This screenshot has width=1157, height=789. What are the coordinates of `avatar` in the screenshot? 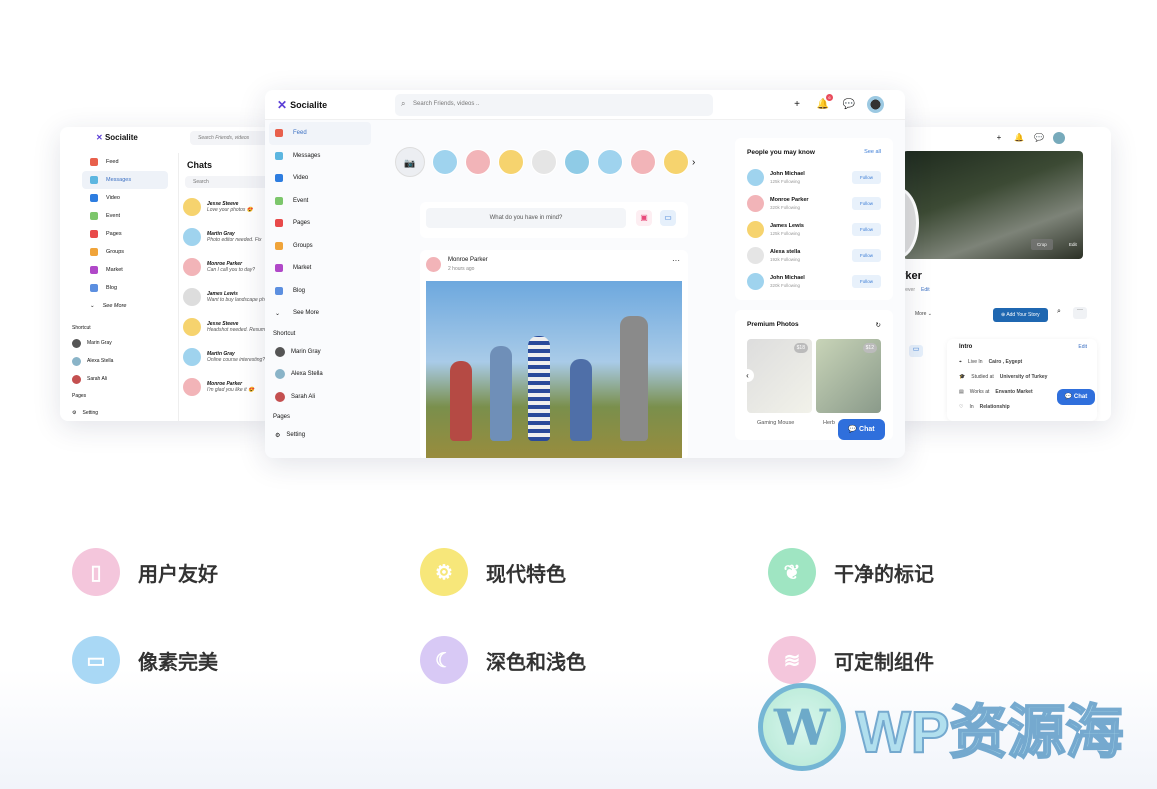 It's located at (1059, 138).